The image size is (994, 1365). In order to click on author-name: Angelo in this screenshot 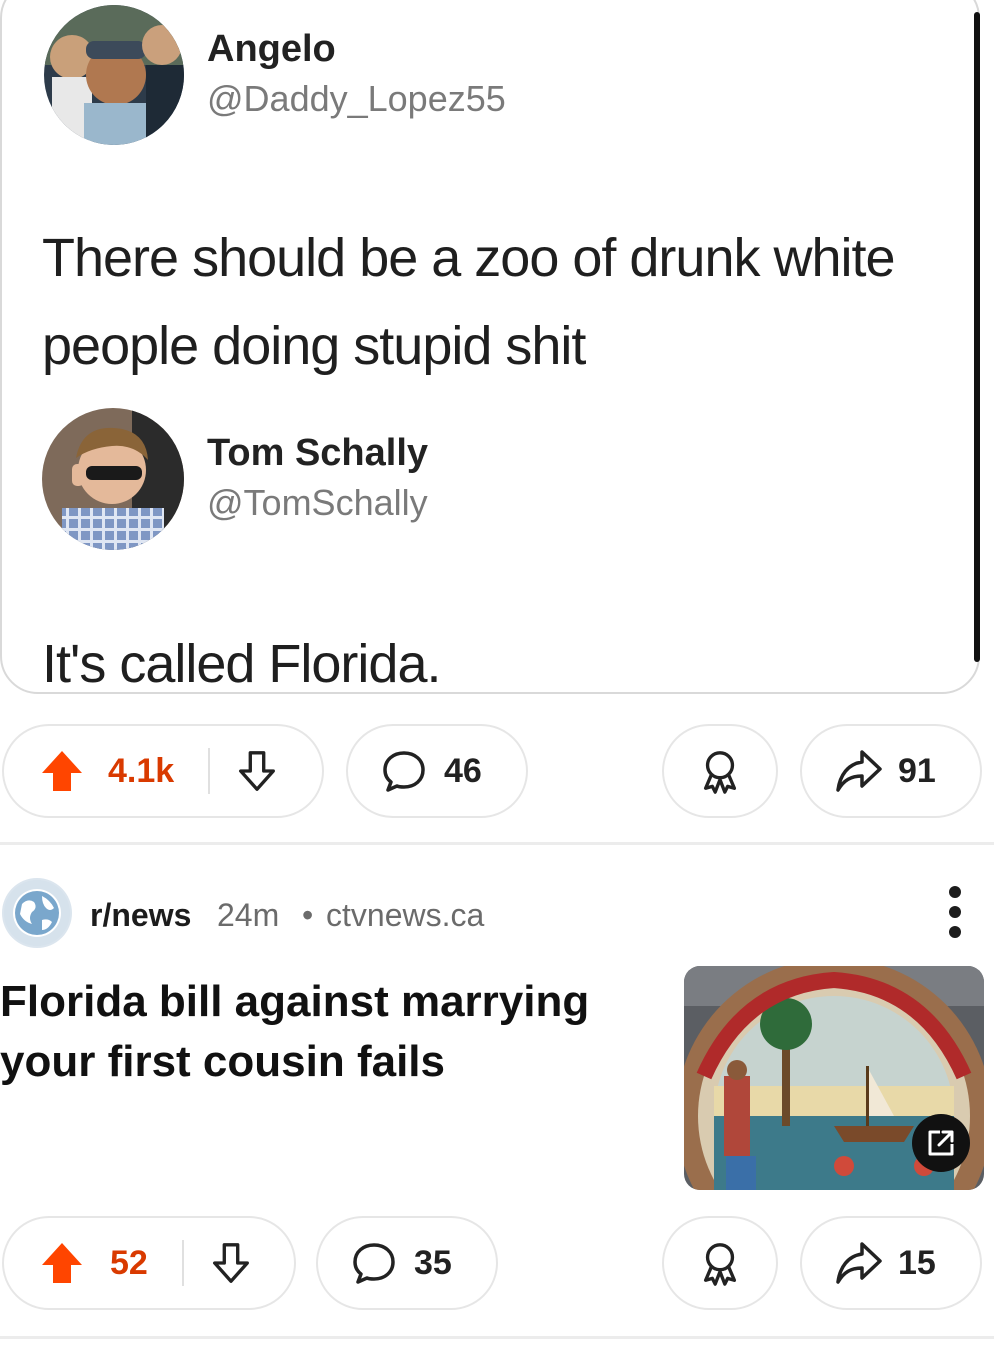, I will do `click(271, 49)`.